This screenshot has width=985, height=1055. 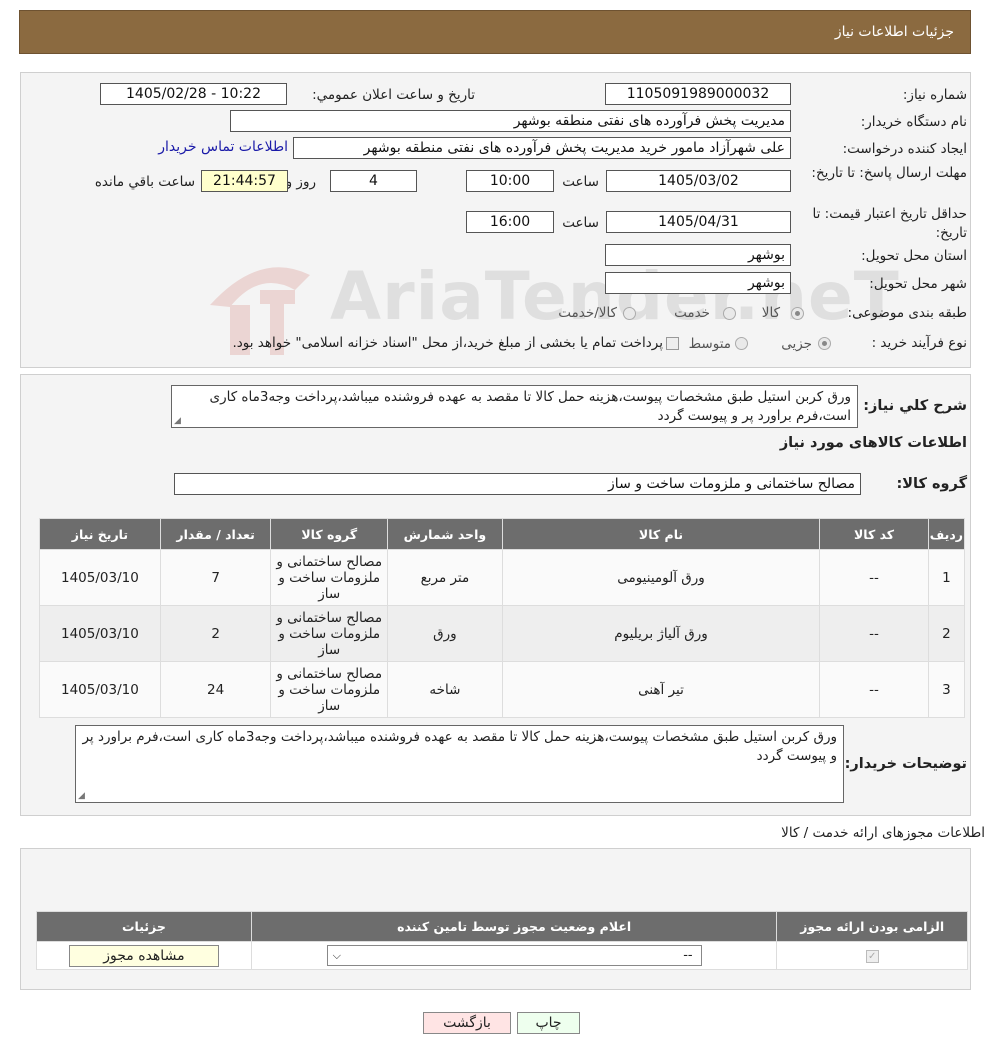 What do you see at coordinates (883, 833) in the screenshot?
I see `licenses-section-title: اطلاعات مجوزهای ارائه خدمت / کالا` at bounding box center [883, 833].